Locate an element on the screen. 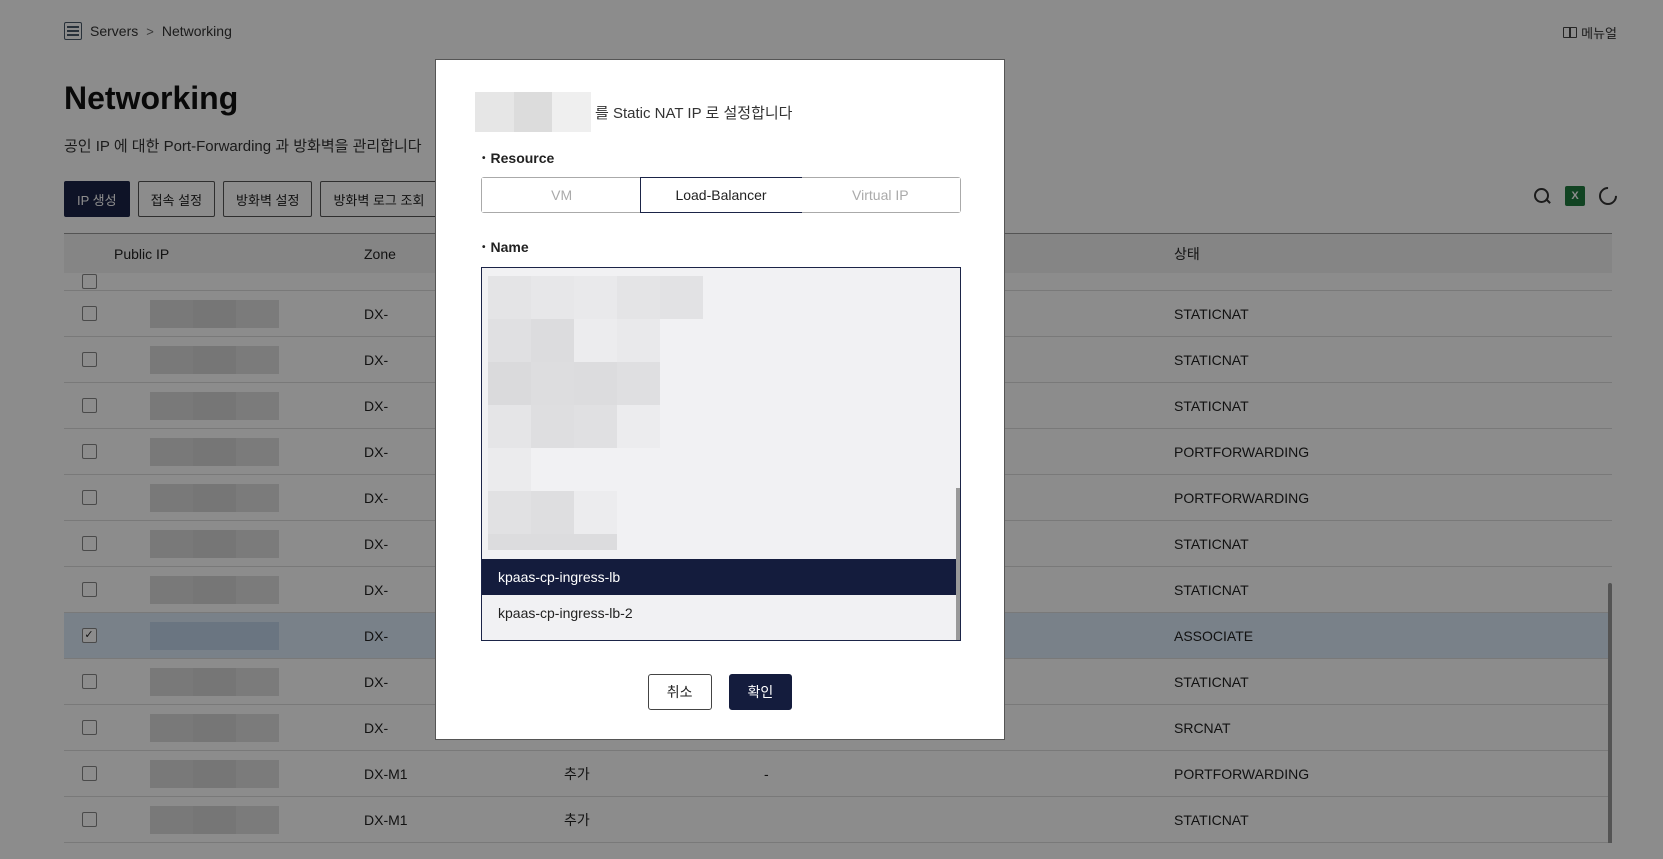  dialog-message: 를 Static NAT IP 로 설정합니다 is located at coordinates (633, 112).